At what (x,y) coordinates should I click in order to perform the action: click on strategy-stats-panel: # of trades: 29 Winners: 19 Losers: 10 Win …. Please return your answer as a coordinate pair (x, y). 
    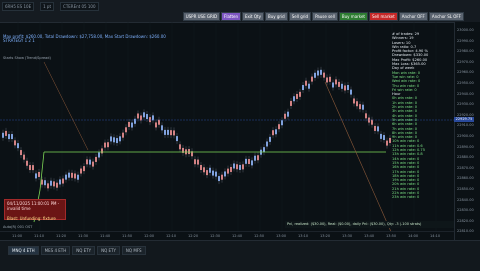
    Looking at the image, I should click on (423, 131).